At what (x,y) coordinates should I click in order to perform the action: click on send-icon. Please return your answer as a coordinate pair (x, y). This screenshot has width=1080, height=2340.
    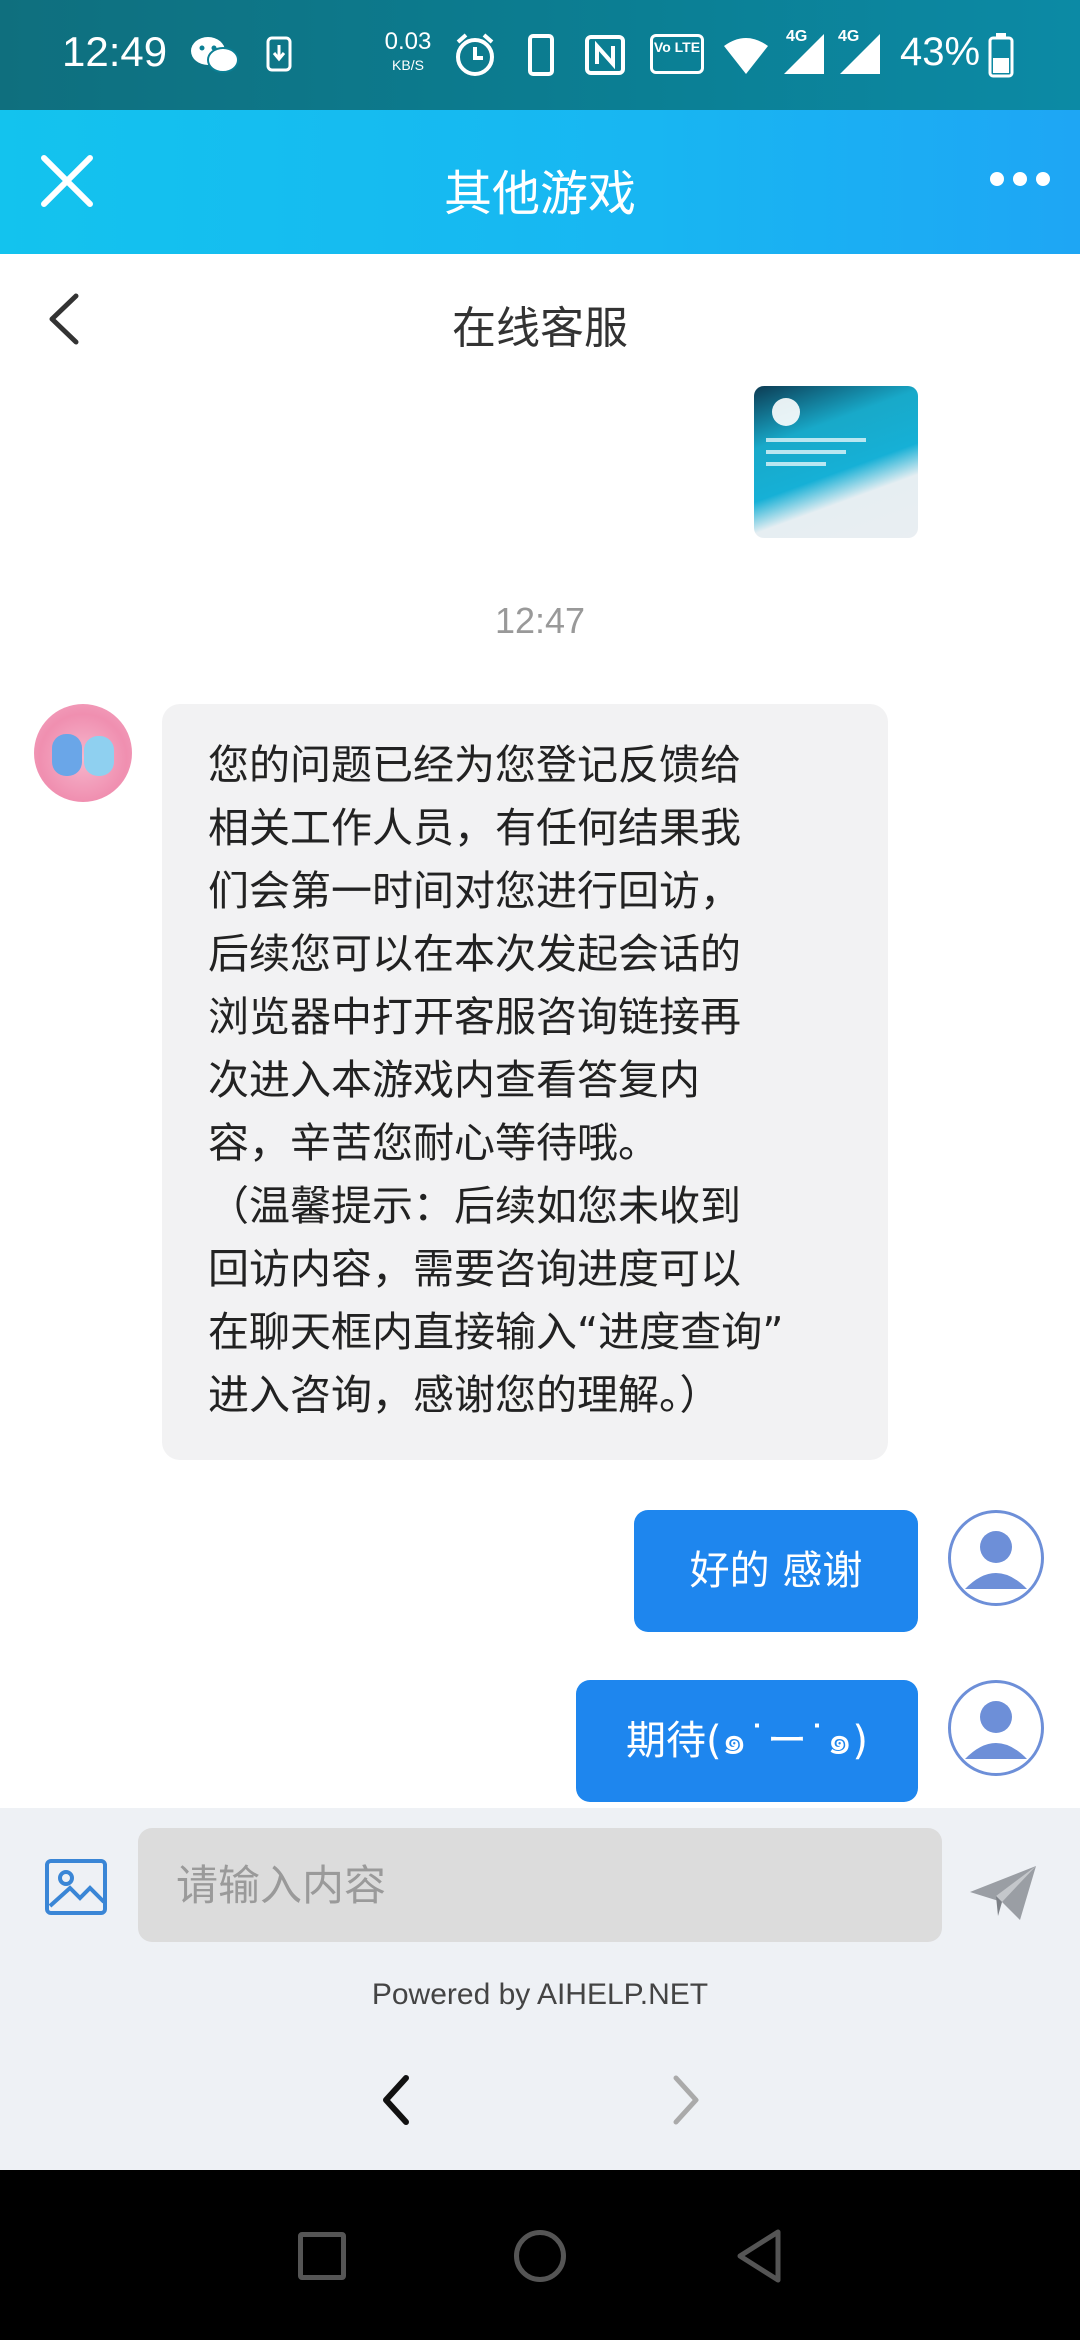
    Looking at the image, I should click on (1003, 1893).